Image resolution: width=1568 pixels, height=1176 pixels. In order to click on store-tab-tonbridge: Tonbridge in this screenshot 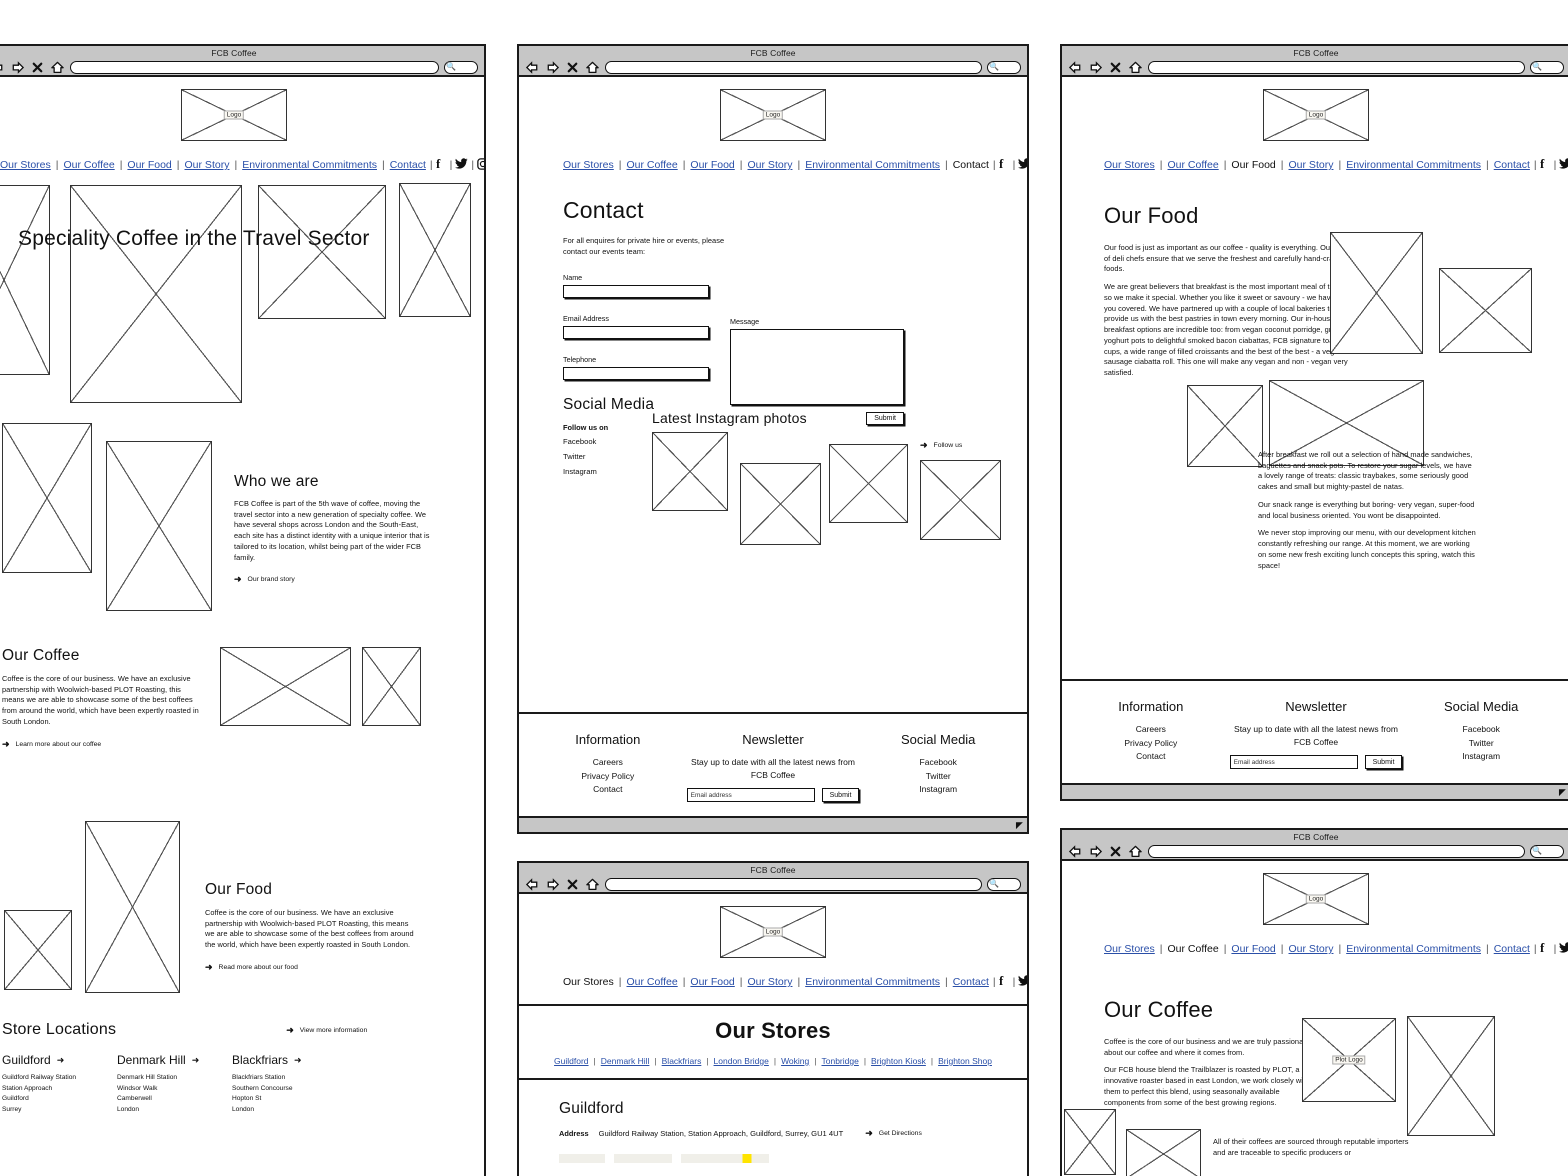, I will do `click(839, 1061)`.